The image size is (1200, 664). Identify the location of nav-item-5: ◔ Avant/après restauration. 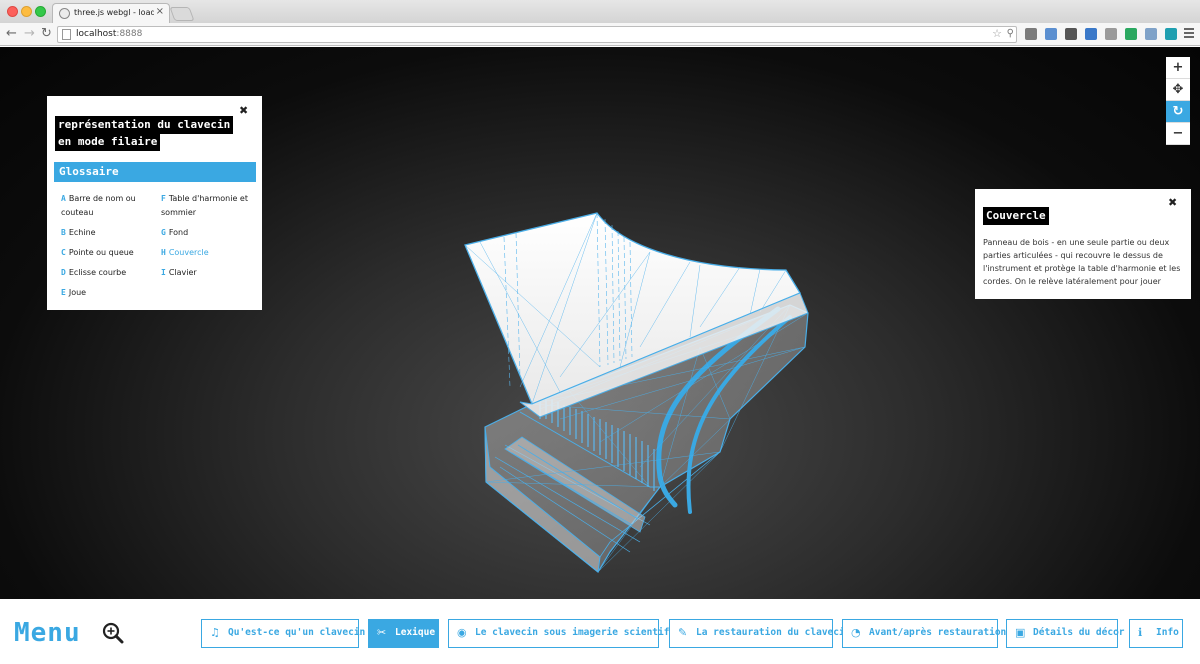
(924, 633).